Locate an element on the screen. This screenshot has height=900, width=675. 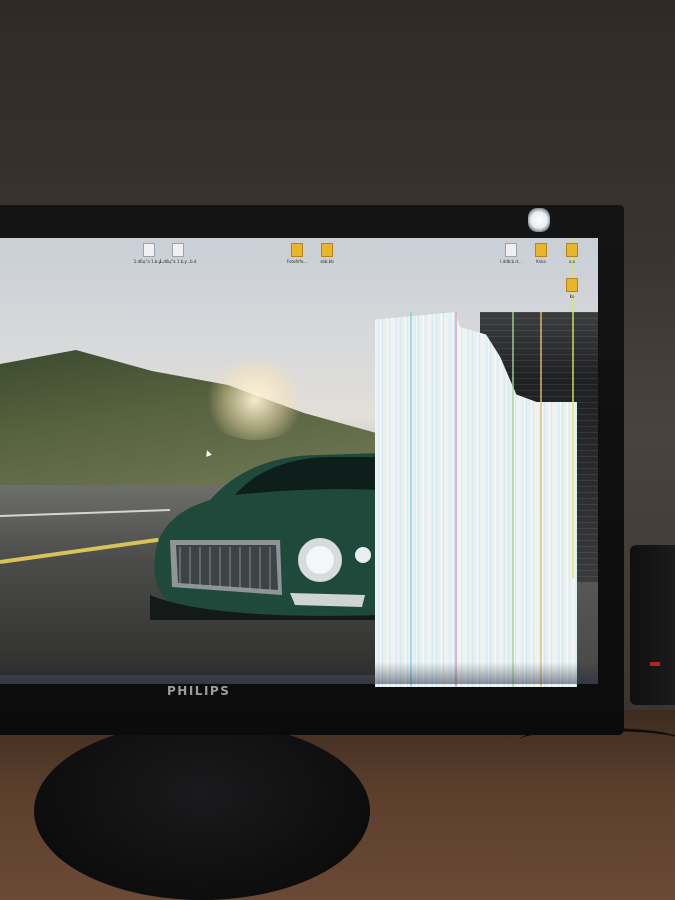
power-light-glow is located at coordinates (539, 220).